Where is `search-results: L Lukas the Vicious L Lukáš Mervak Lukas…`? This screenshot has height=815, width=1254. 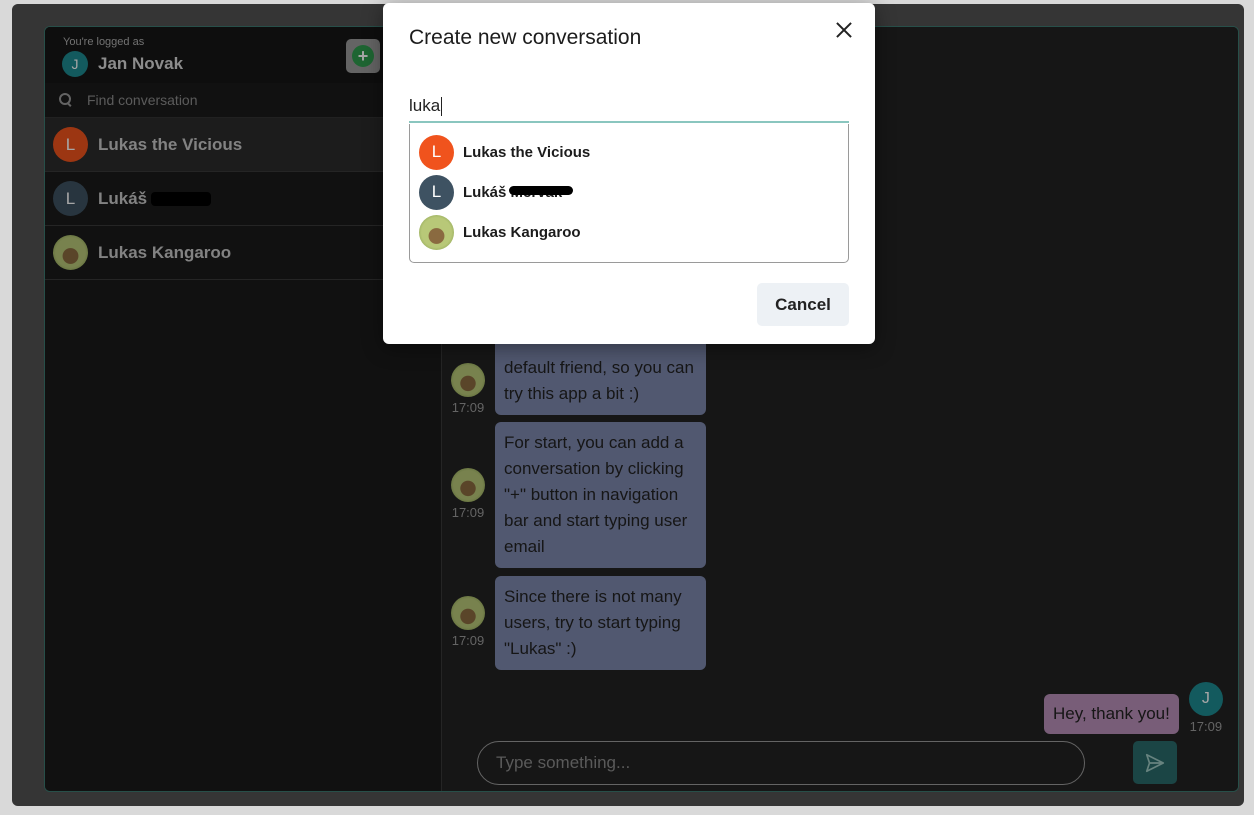 search-results: L Lukas the Vicious L Lukáš Mervak Lukas… is located at coordinates (629, 193).